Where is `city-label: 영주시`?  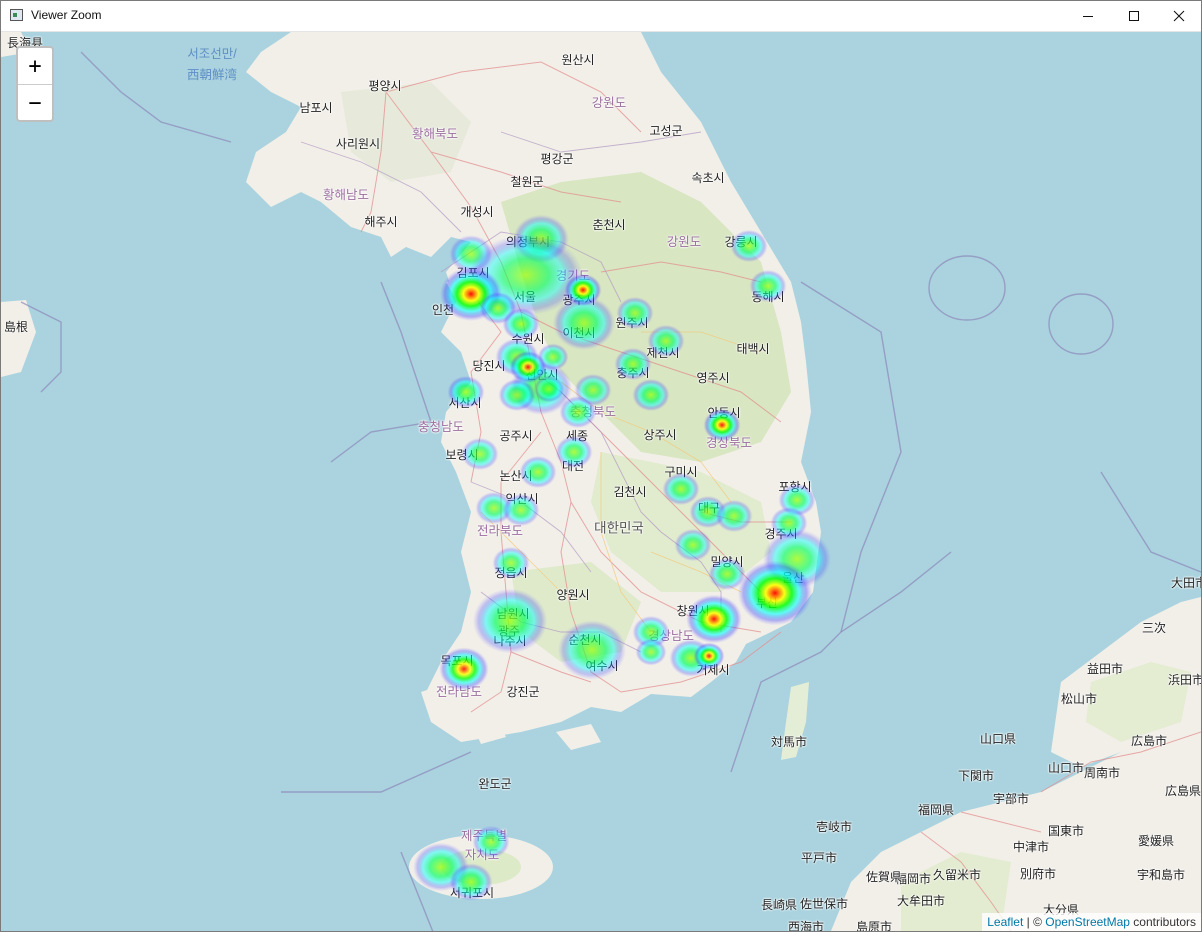 city-label: 영주시 is located at coordinates (713, 378).